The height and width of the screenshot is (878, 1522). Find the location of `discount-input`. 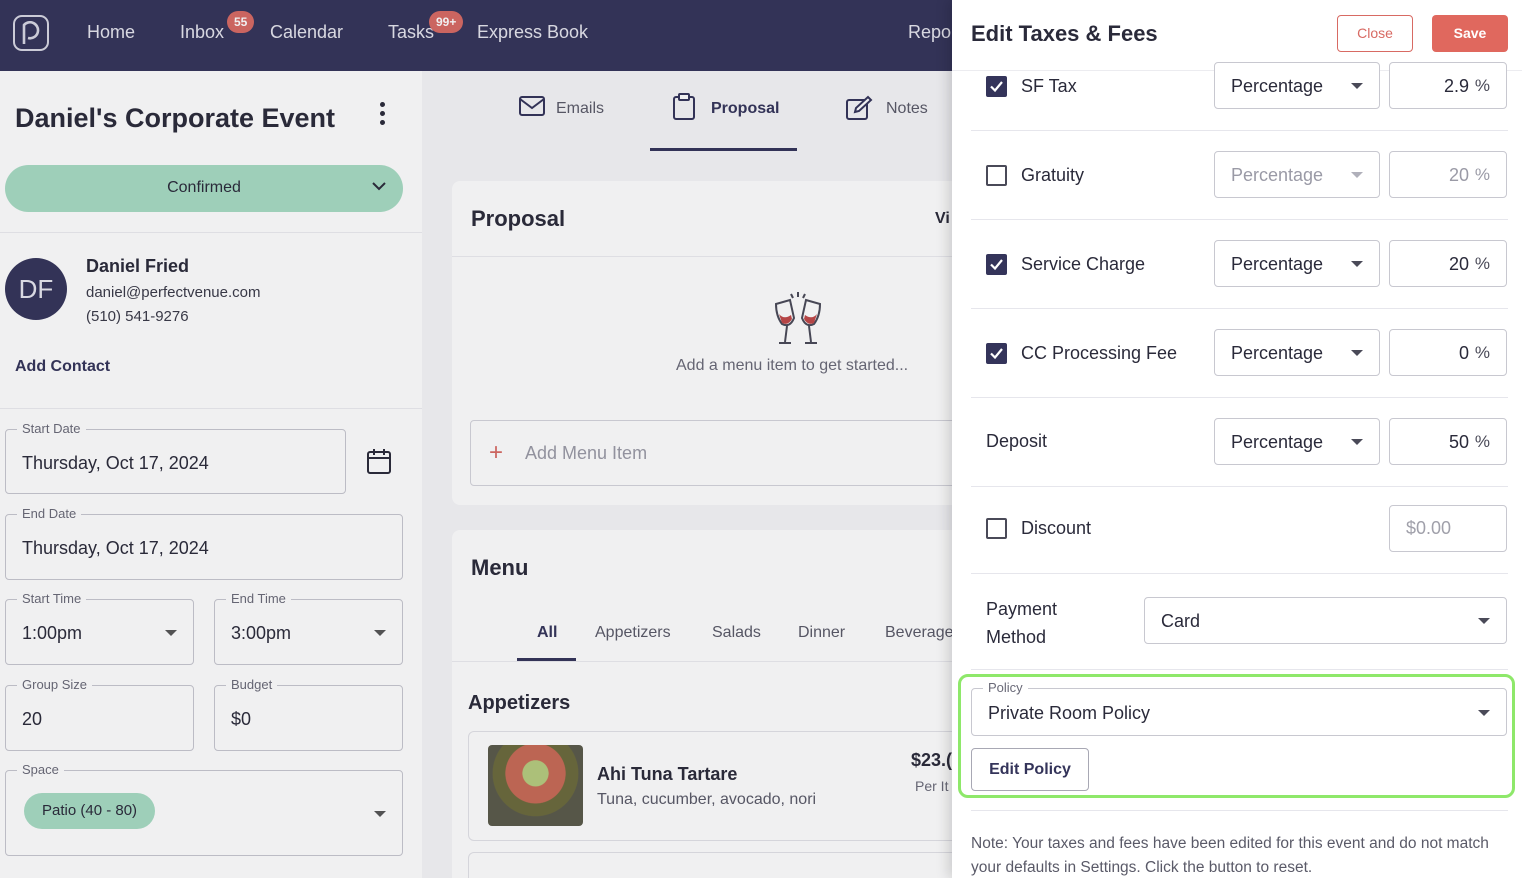

discount-input is located at coordinates (1448, 528).